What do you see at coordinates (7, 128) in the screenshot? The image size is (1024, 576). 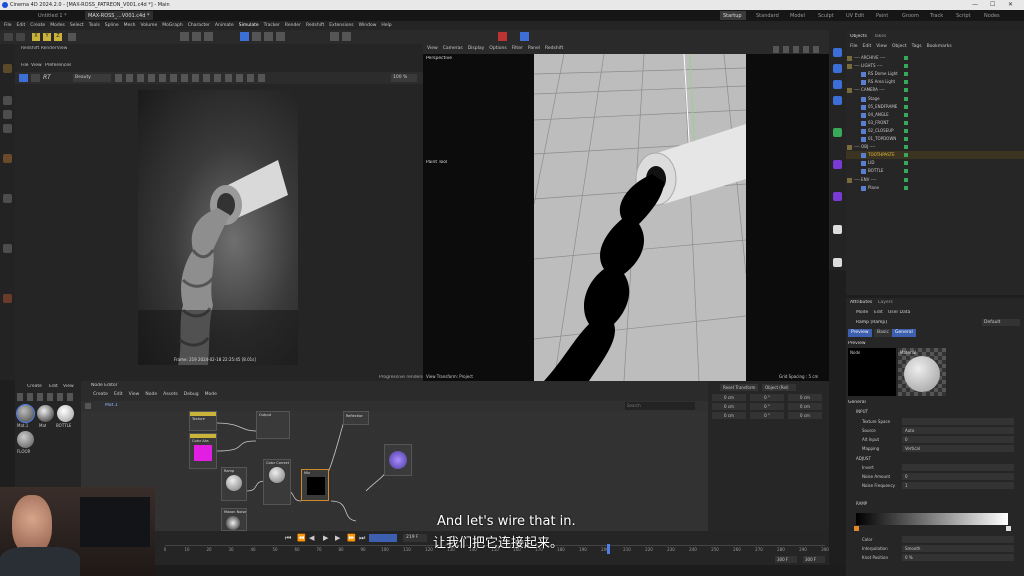 I see `scale-tool-icon` at bounding box center [7, 128].